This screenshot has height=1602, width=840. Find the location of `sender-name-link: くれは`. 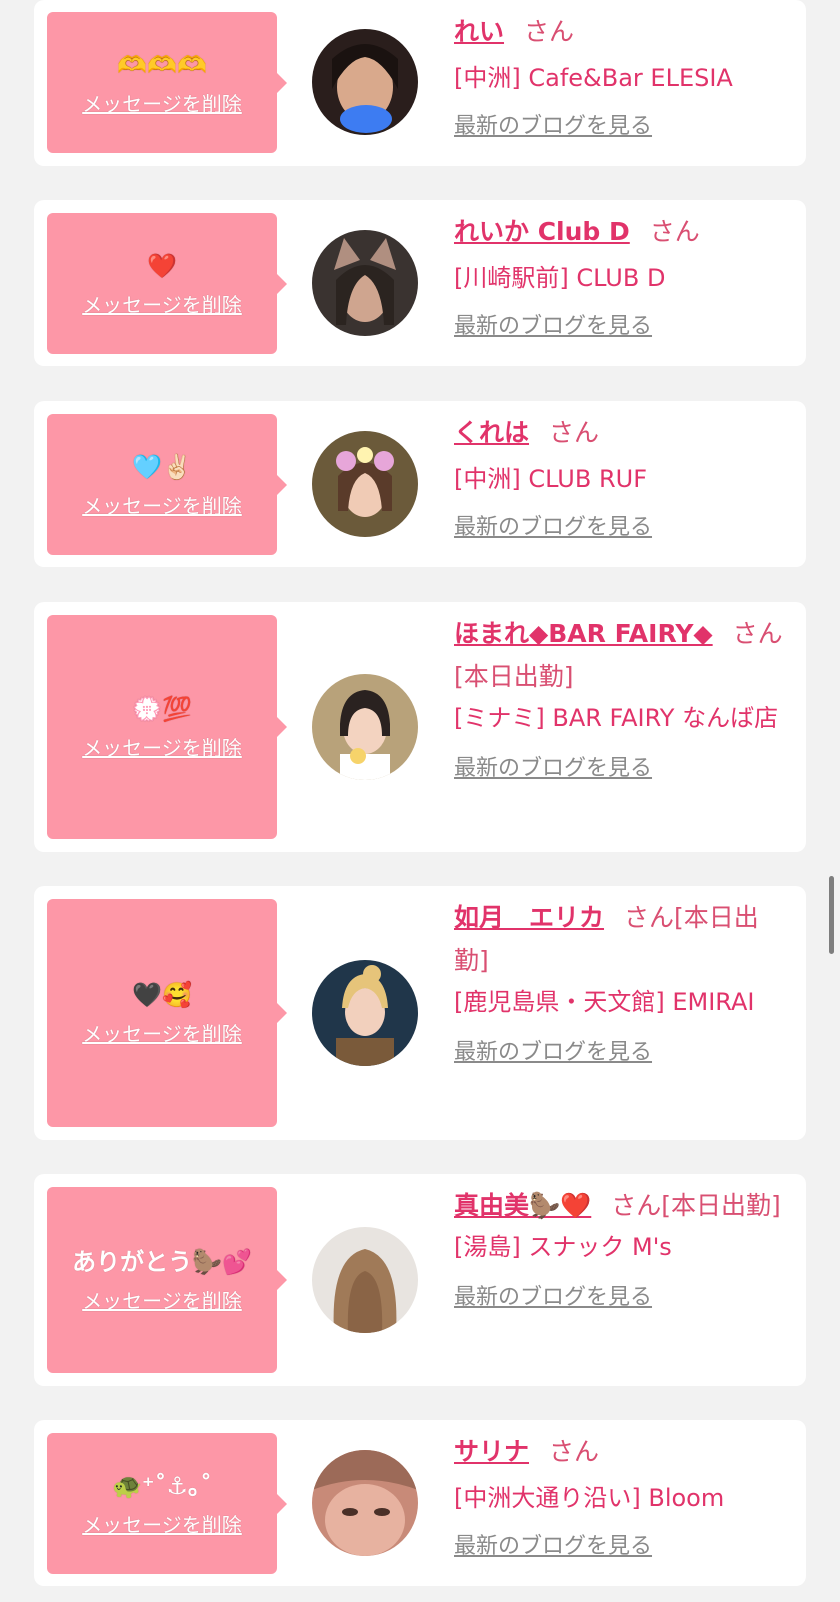

sender-name-link: くれは is located at coordinates (491, 432).